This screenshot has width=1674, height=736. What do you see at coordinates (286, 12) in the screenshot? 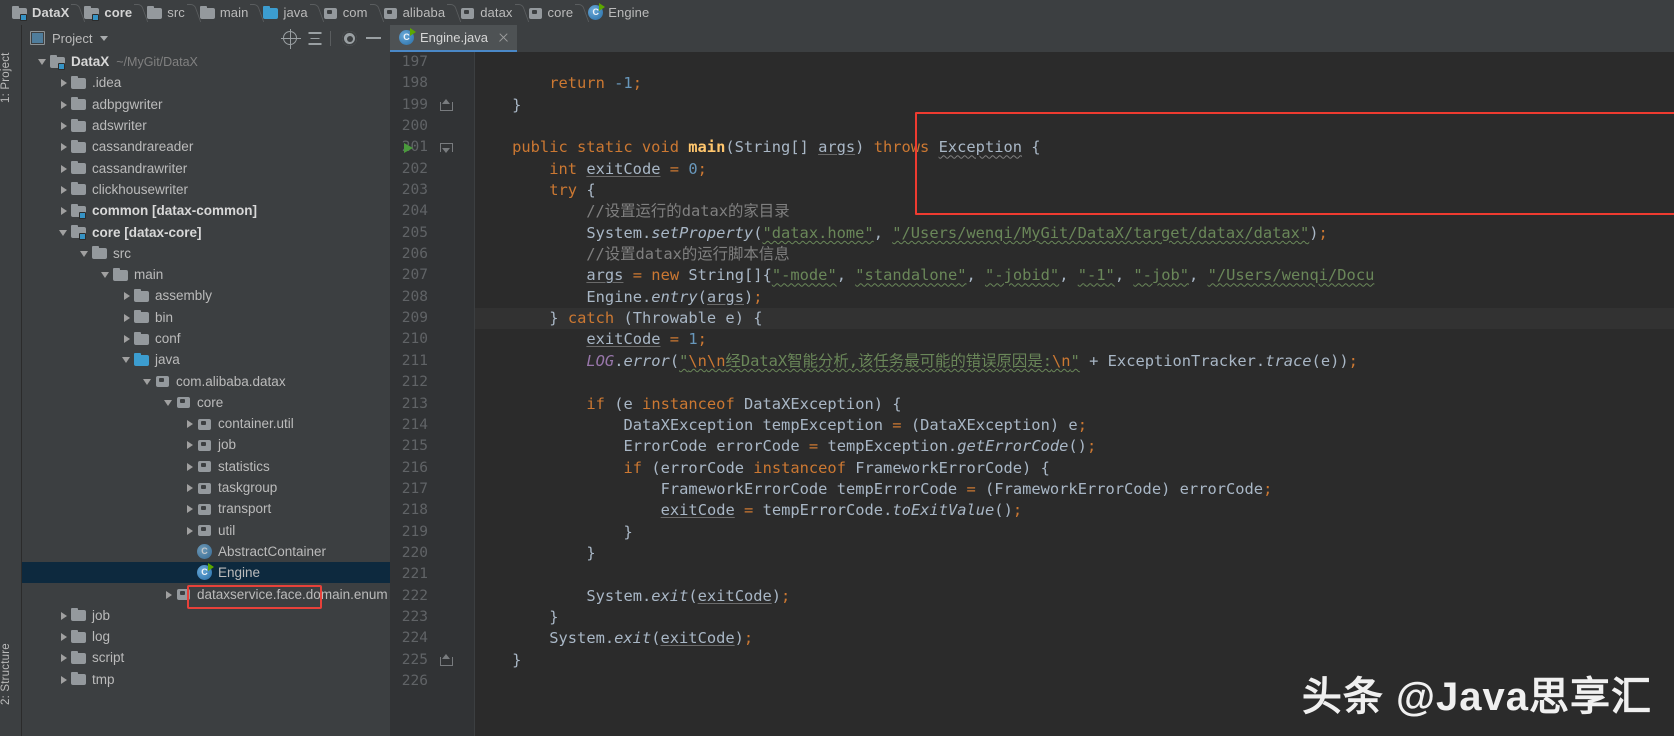
I see `breadcrumb-item-java: java` at bounding box center [286, 12].